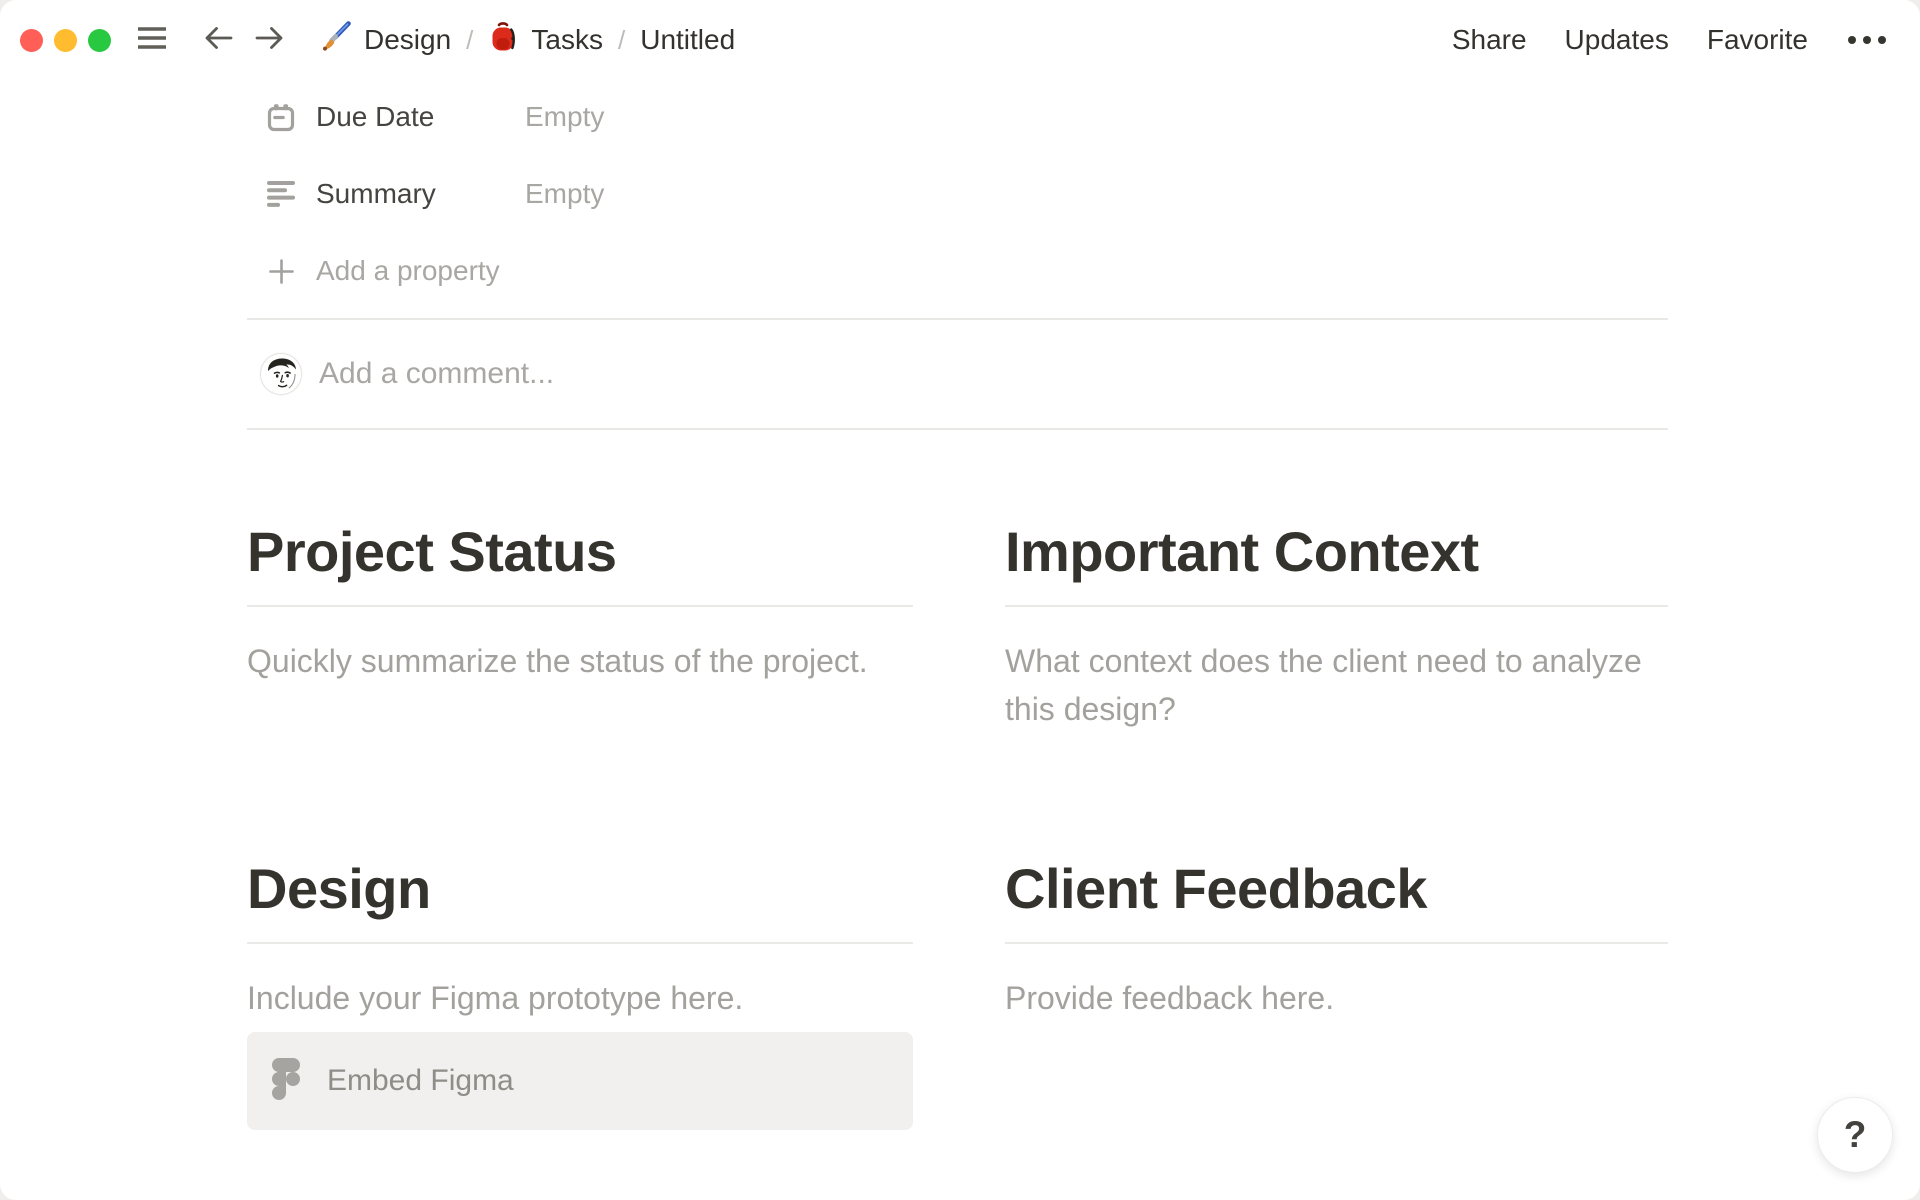 This screenshot has height=1200, width=1920. I want to click on text-lines-icon, so click(281, 194).